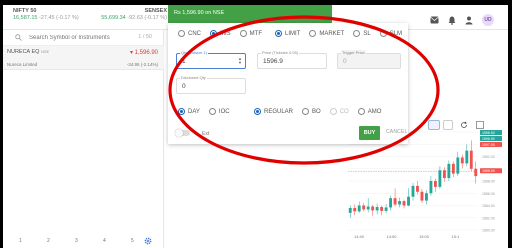  What do you see at coordinates (145, 37) in the screenshot?
I see `watchlist-count: 1 / 50` at bounding box center [145, 37].